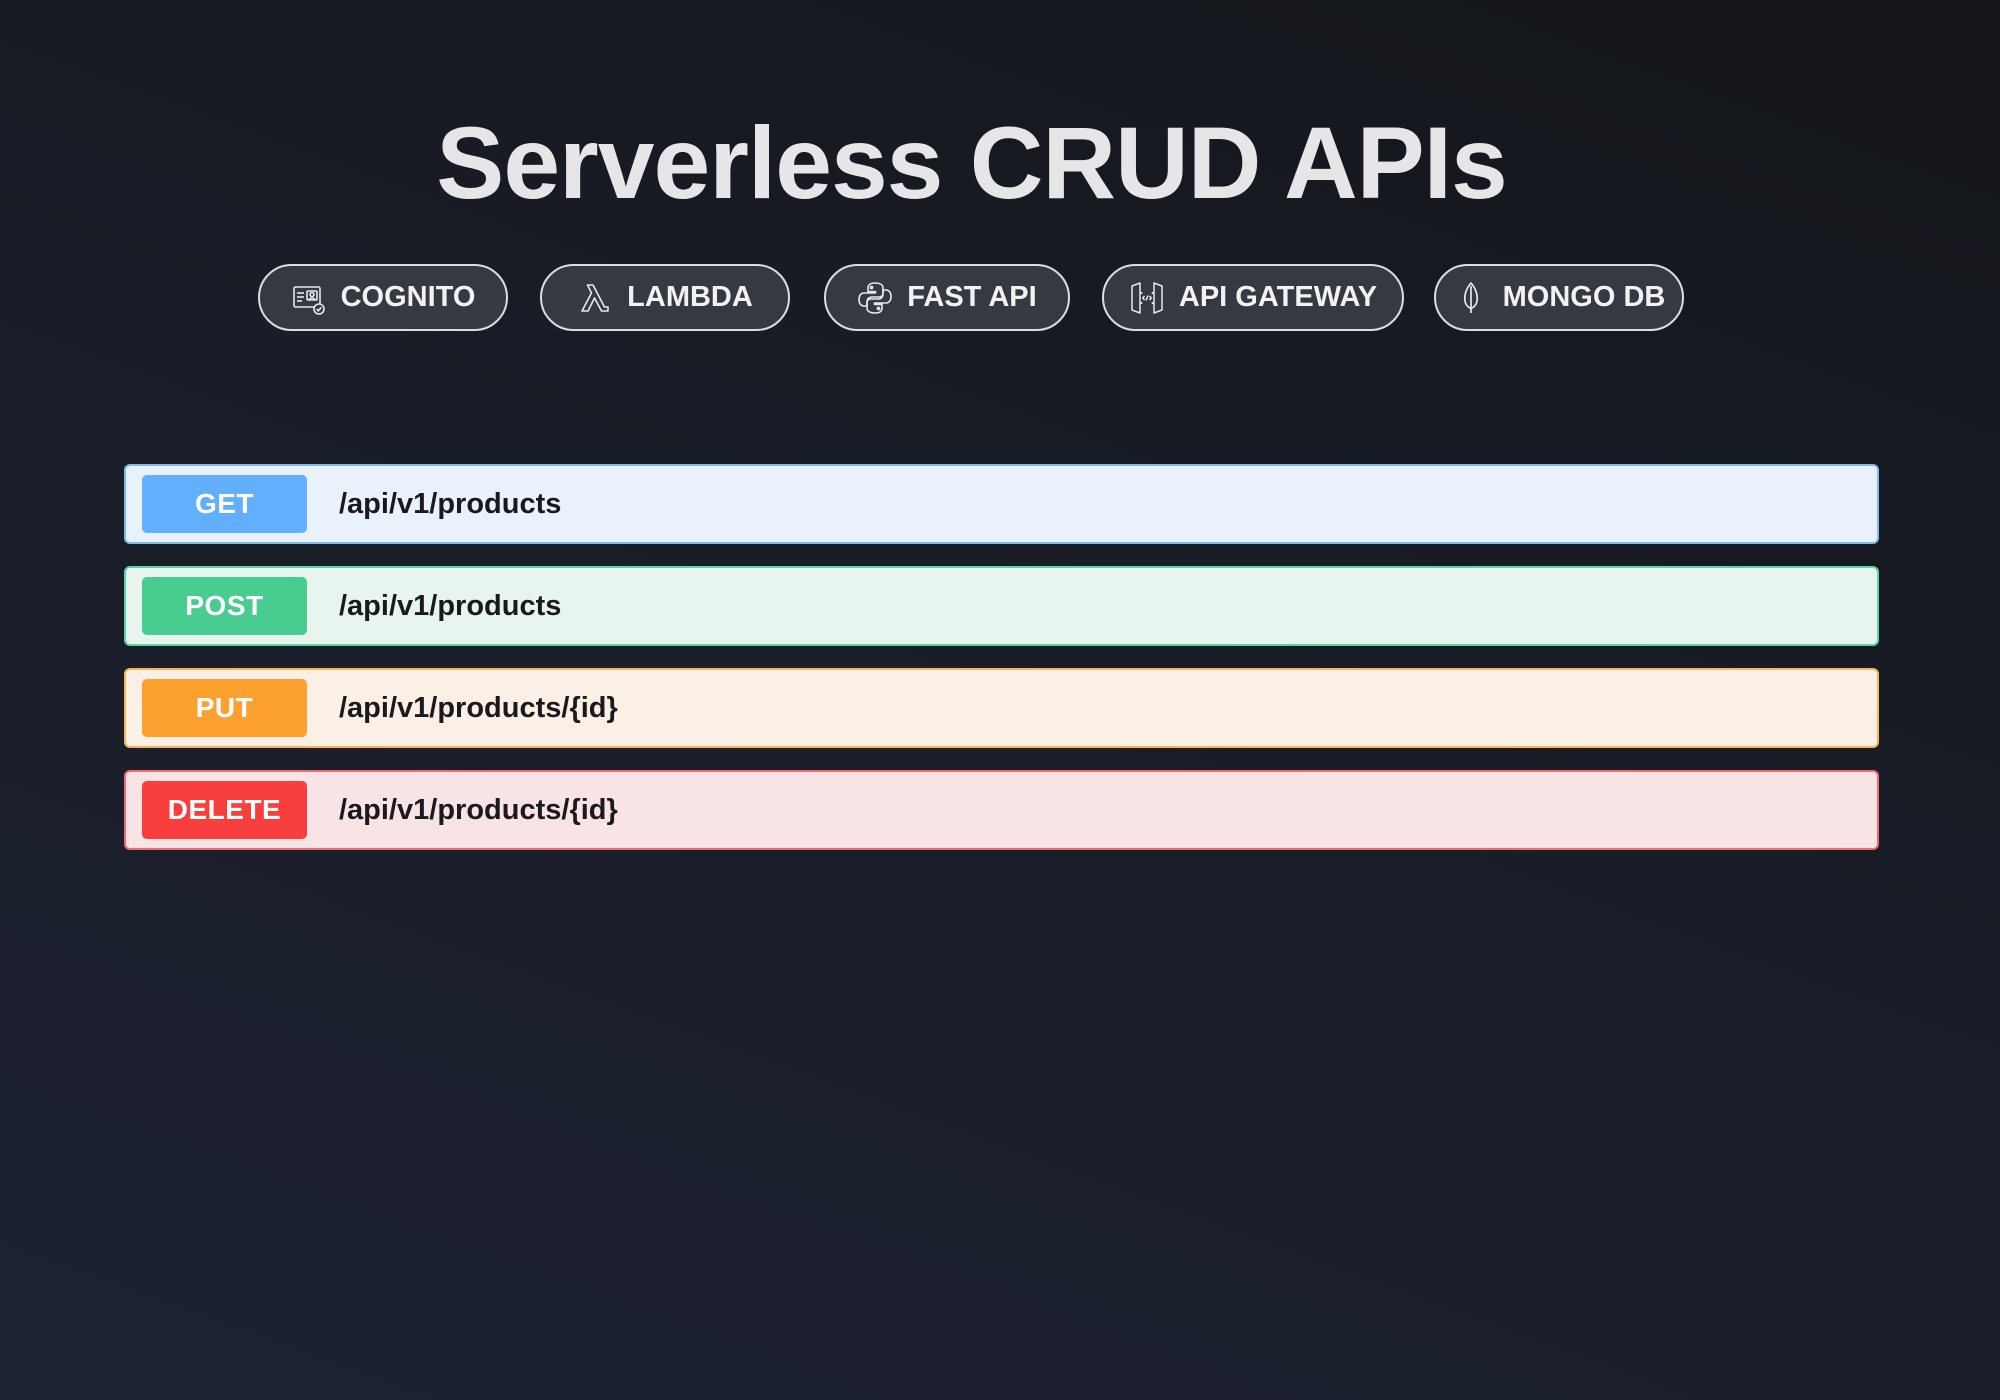  What do you see at coordinates (690, 297) in the screenshot?
I see `badge-lambda-label: LAMBDA` at bounding box center [690, 297].